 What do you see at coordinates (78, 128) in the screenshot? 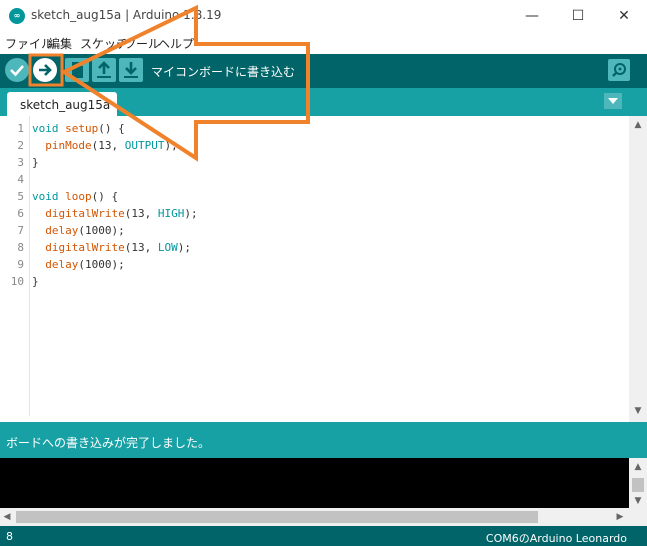
I see `code-line: void setup() {` at bounding box center [78, 128].